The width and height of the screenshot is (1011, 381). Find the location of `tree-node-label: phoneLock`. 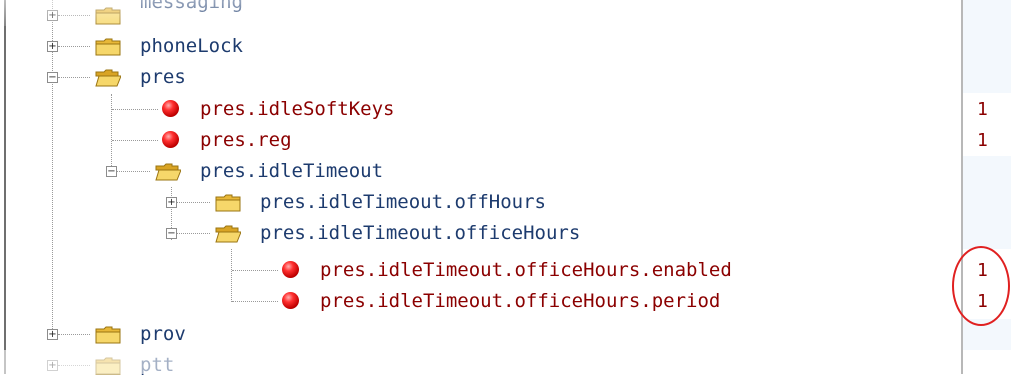

tree-node-label: phoneLock is located at coordinates (191, 46).